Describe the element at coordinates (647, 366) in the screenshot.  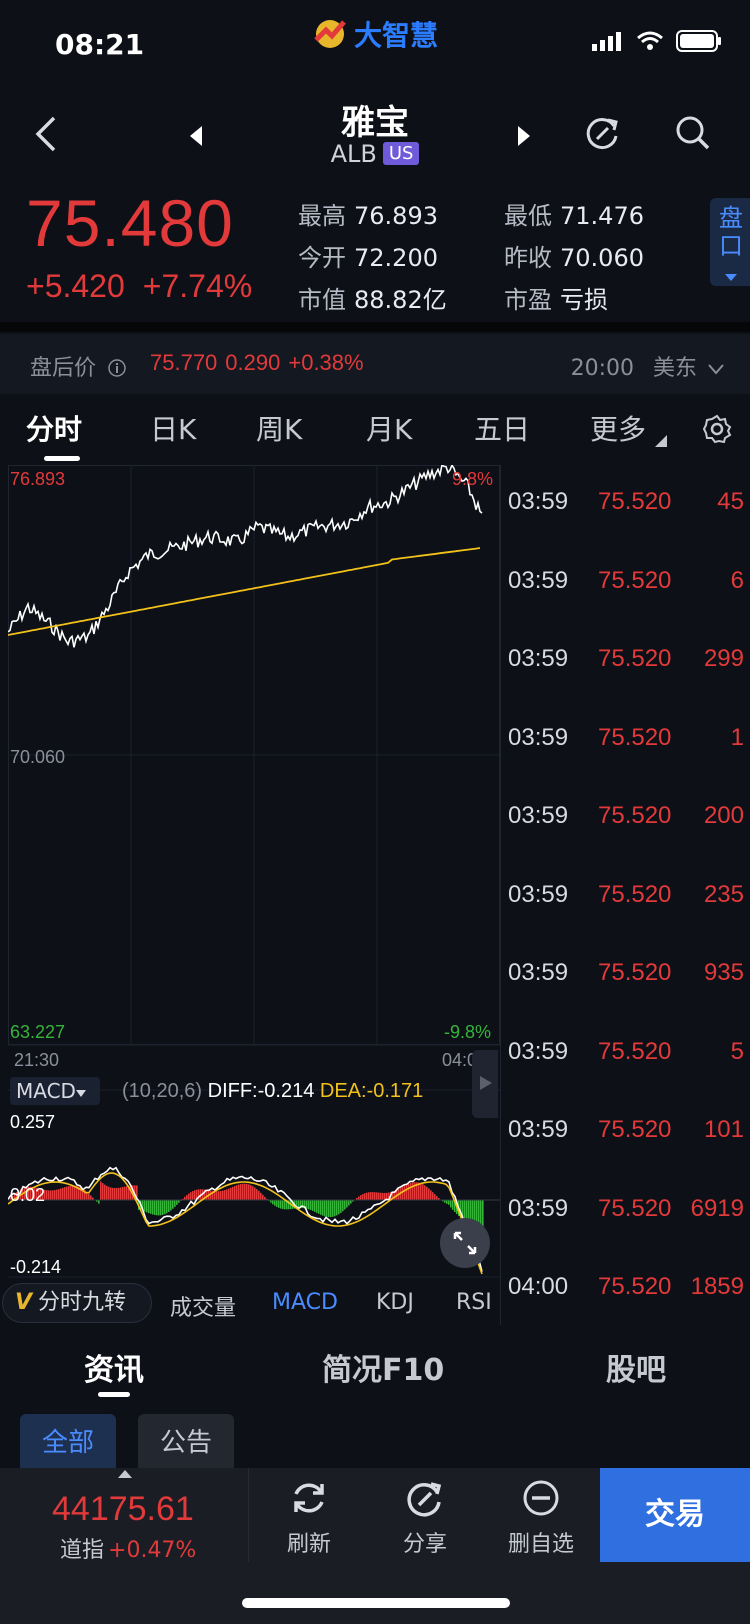
I see `after-hours-time: 20:00 美东` at that location.